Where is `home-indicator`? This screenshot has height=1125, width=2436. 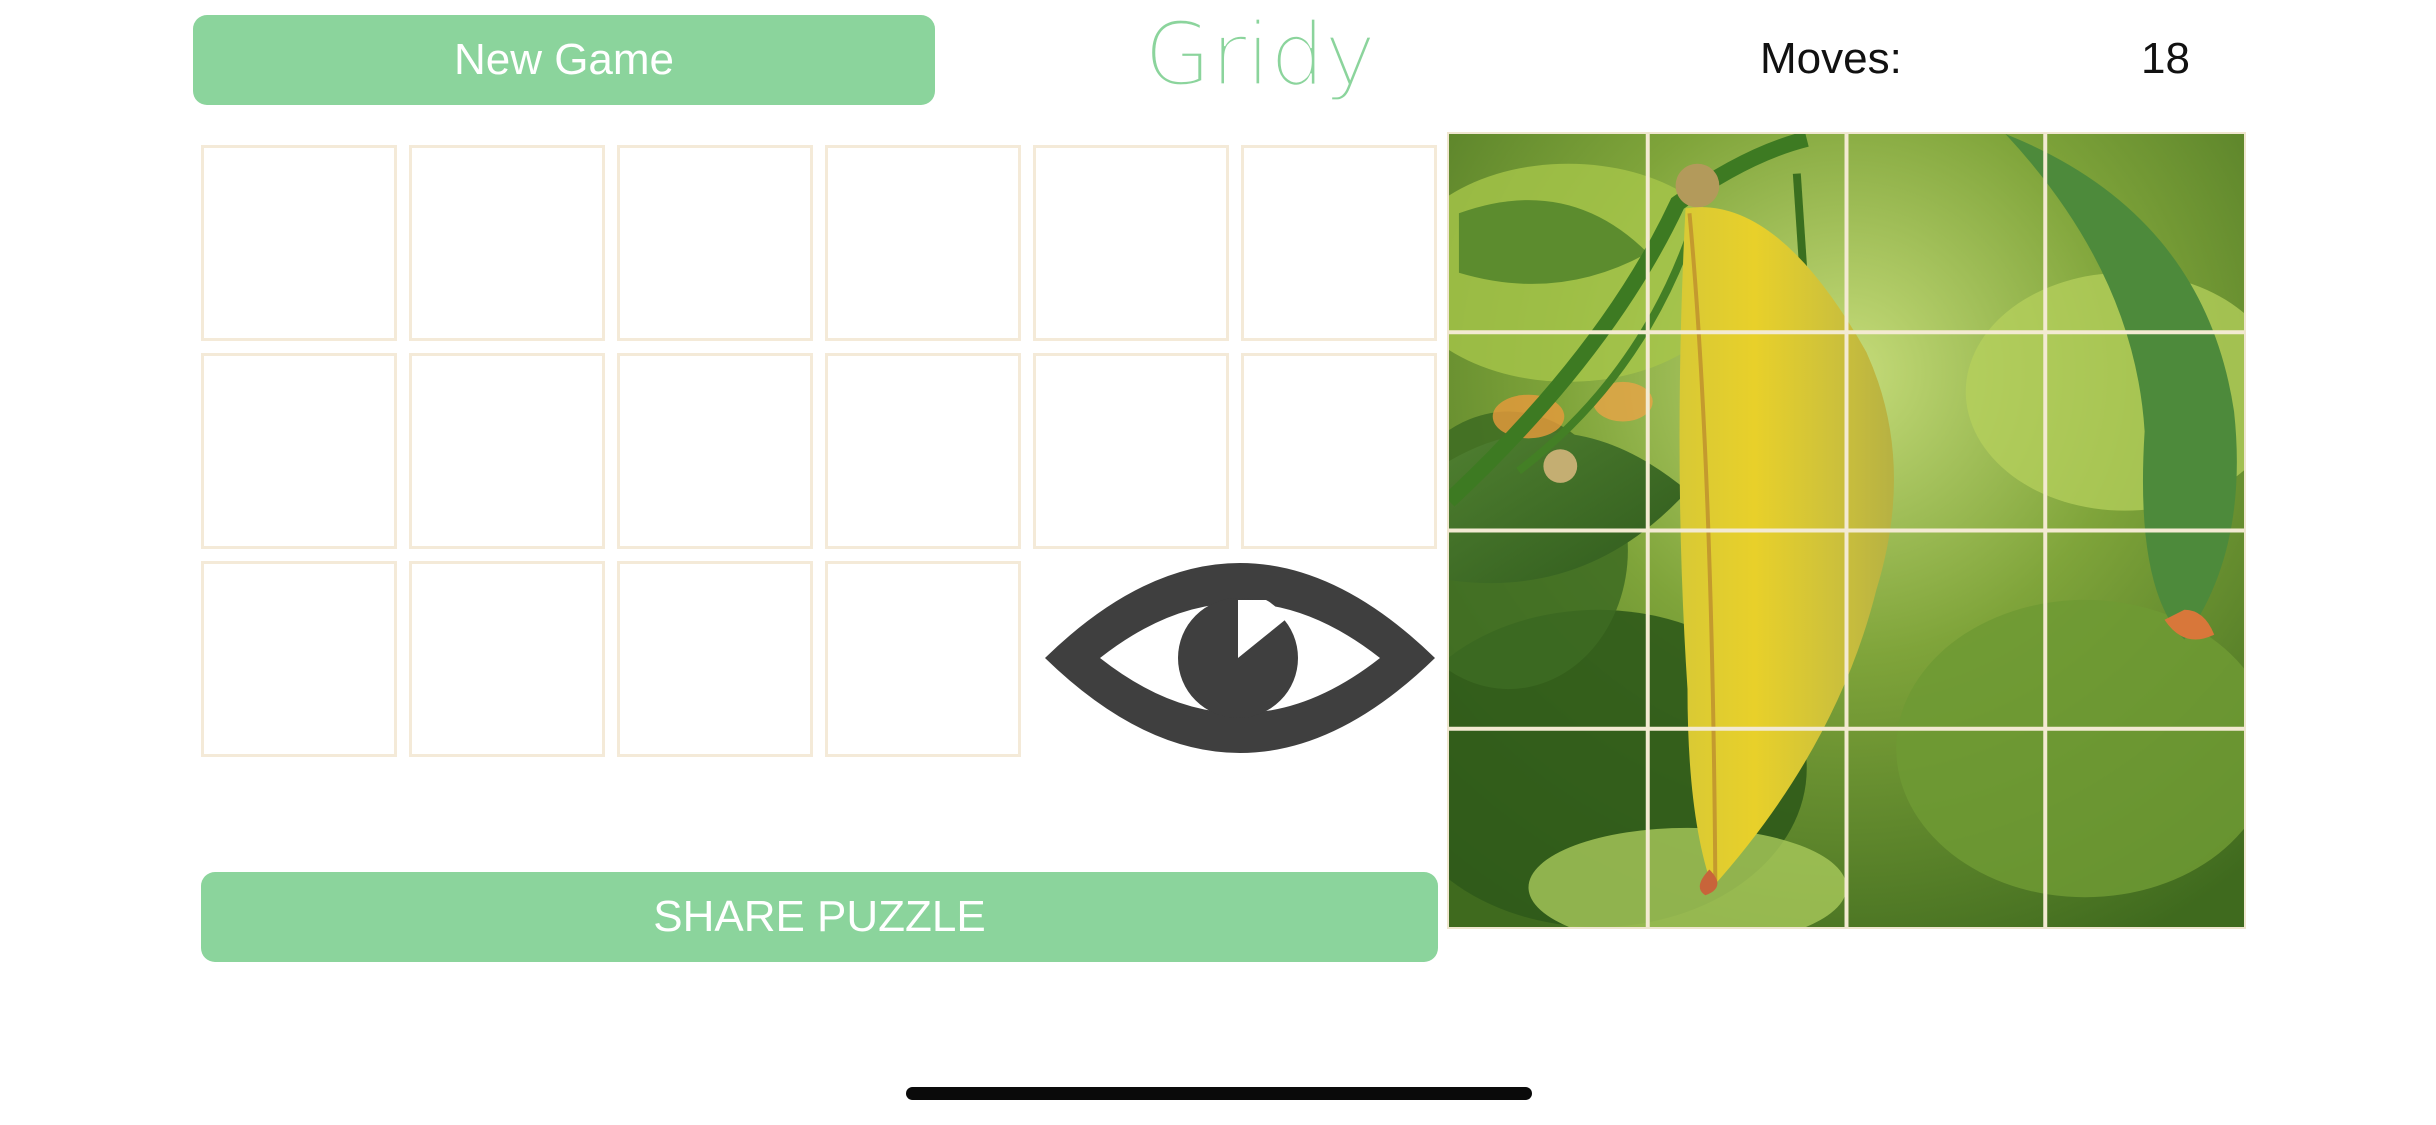
home-indicator is located at coordinates (1219, 1093).